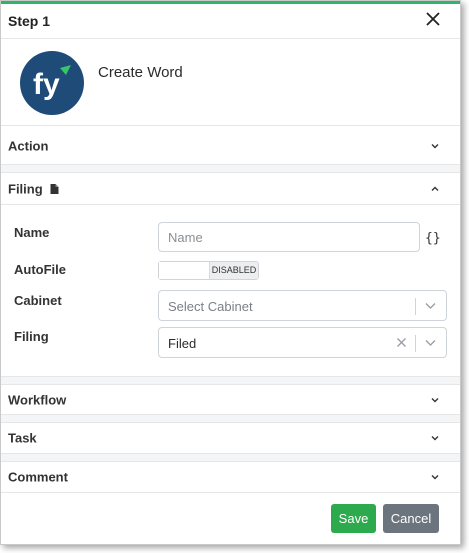 This screenshot has height=553, width=469. What do you see at coordinates (37, 399) in the screenshot?
I see `section-workflow-label: Workflow` at bounding box center [37, 399].